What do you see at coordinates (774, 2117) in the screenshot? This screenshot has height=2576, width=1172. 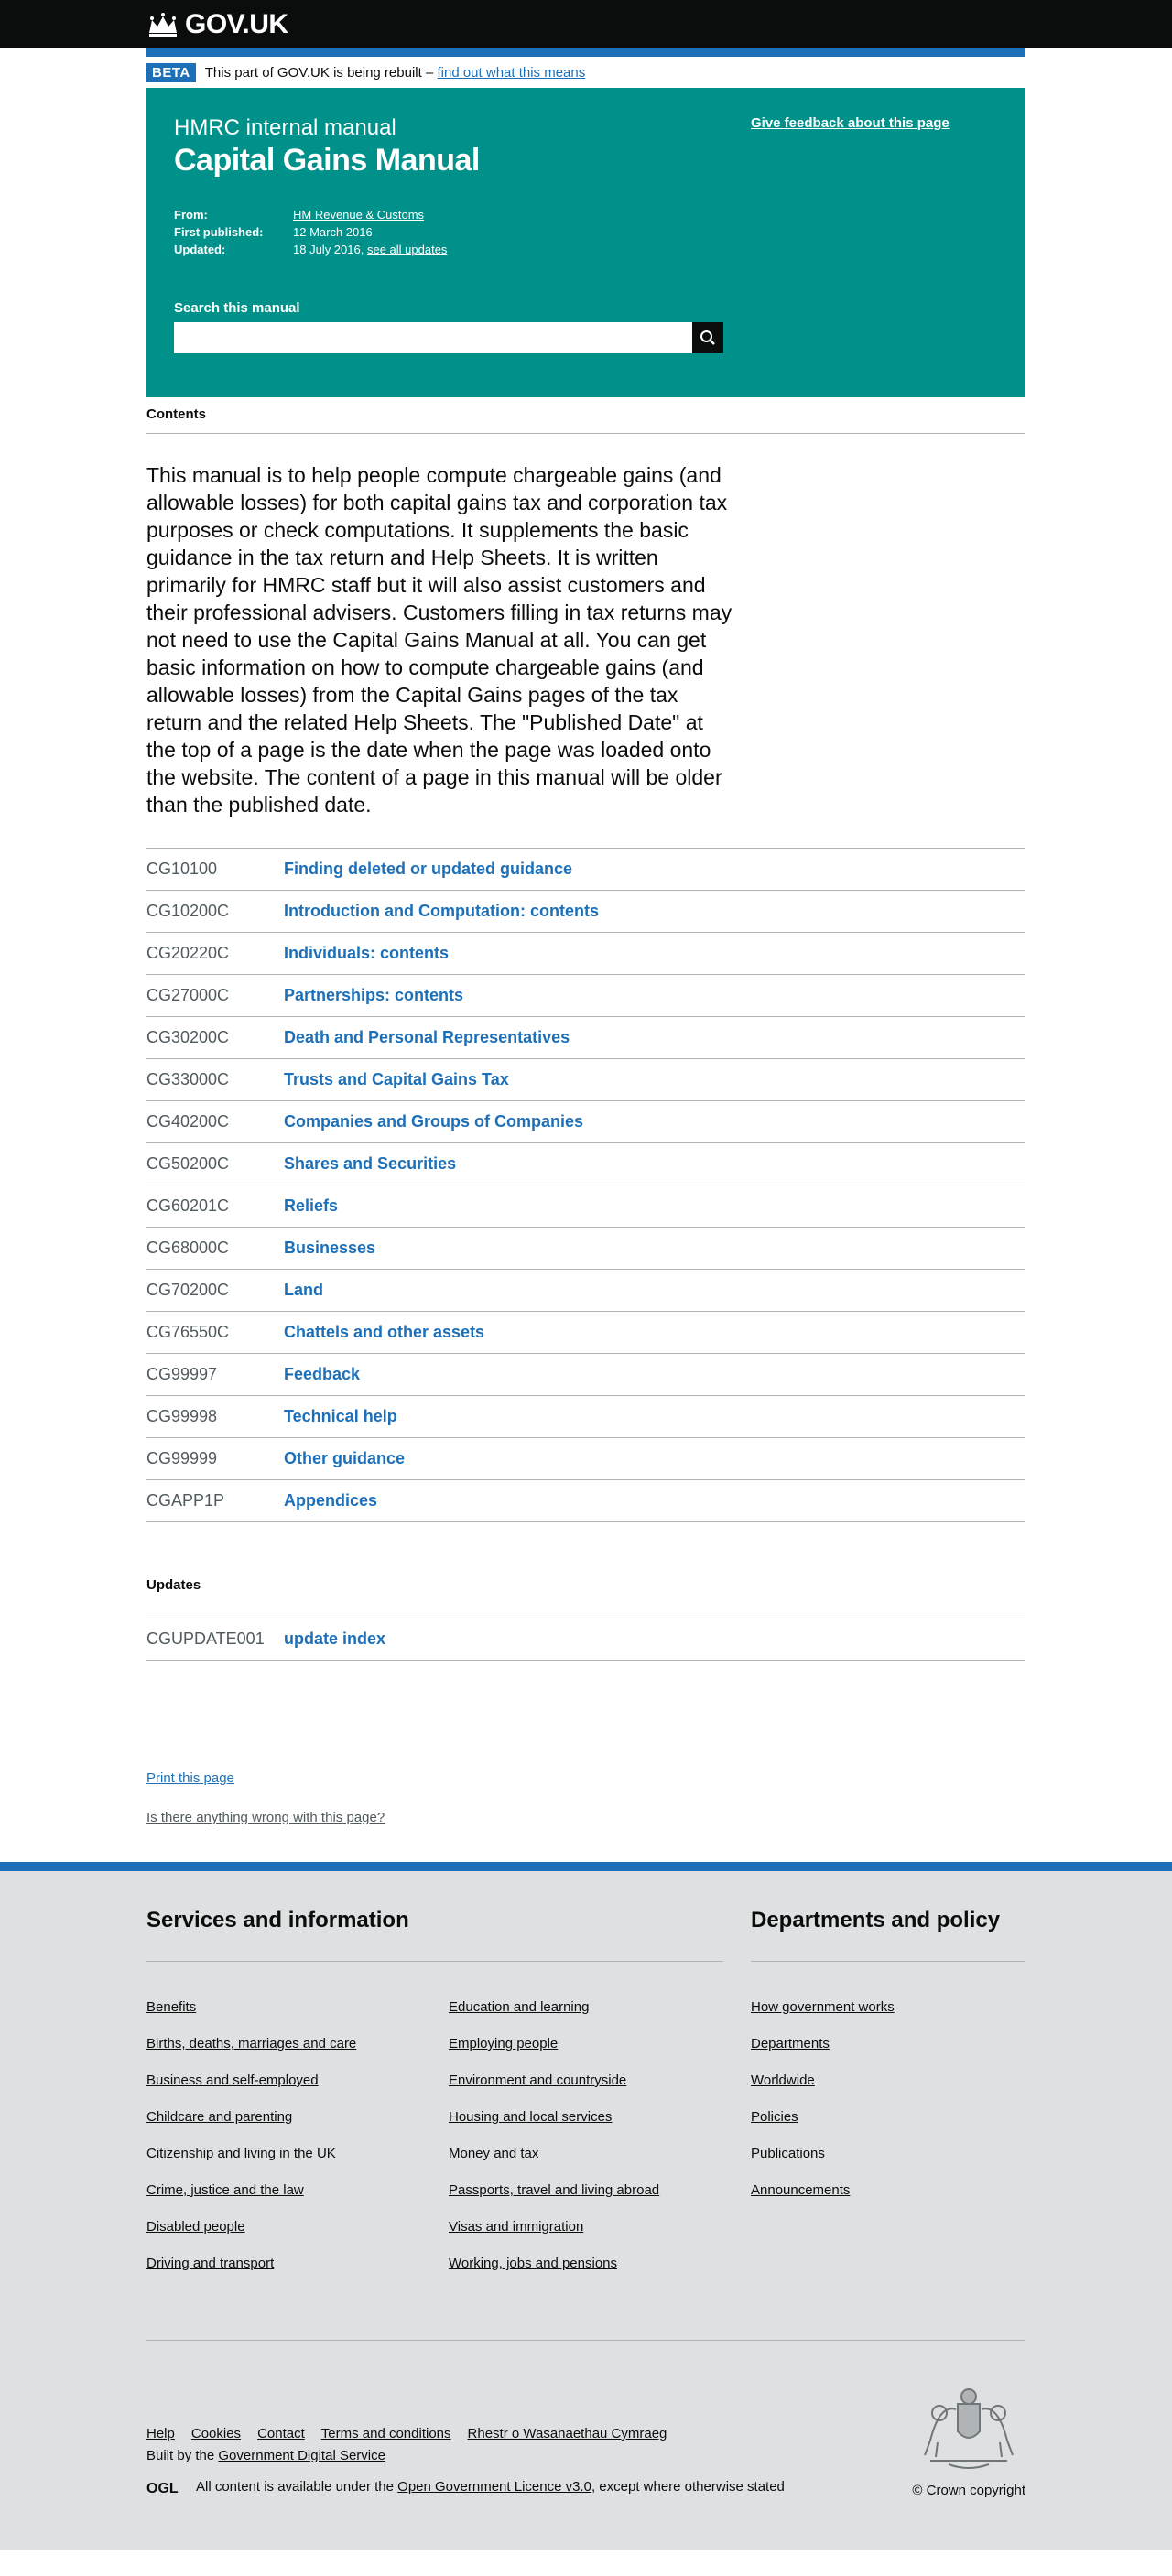 I see `footer-department-link: Policies` at bounding box center [774, 2117].